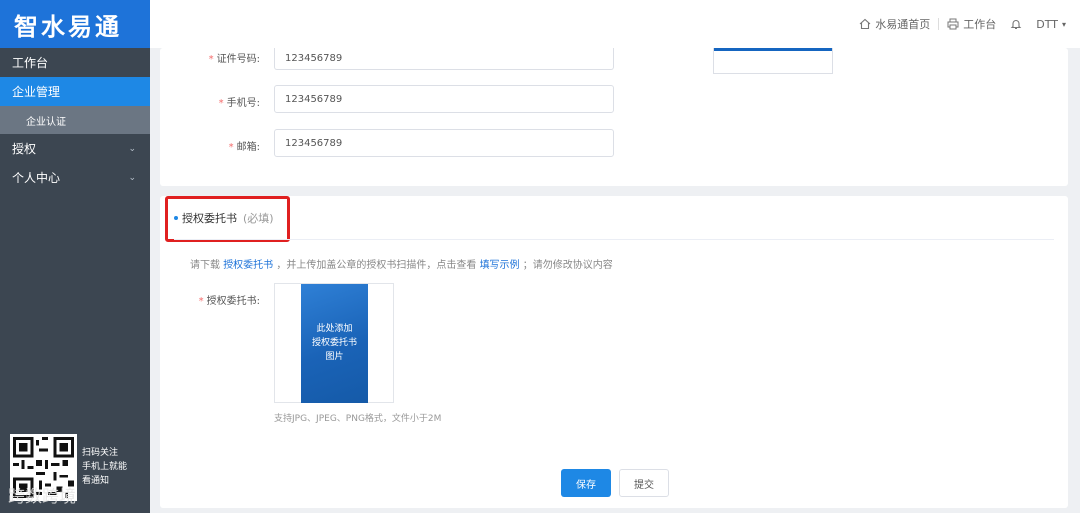 Image resolution: width=1080 pixels, height=513 pixels. What do you see at coordinates (500, 265) in the screenshot?
I see `example-link: 填写示例` at bounding box center [500, 265].